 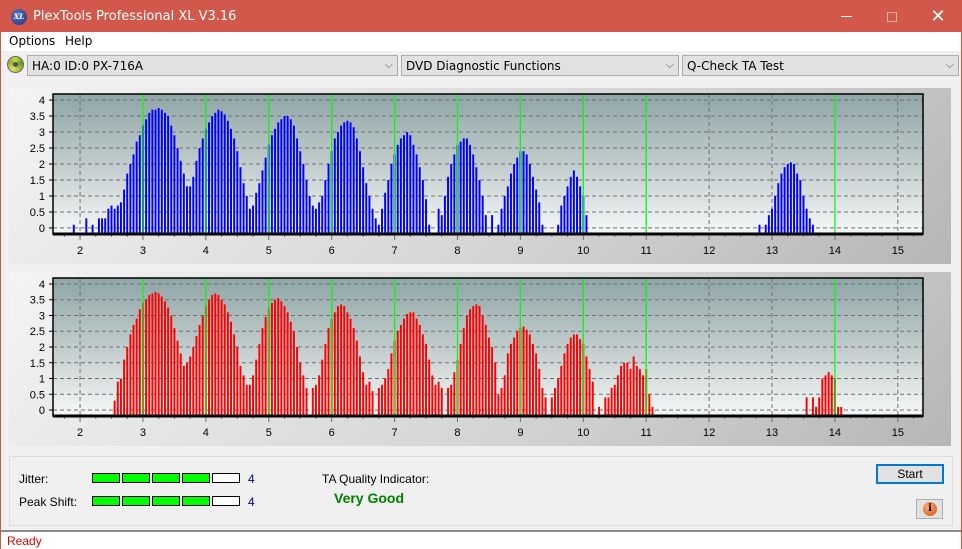 What do you see at coordinates (48, 502) in the screenshot?
I see `peak-shift-label: Peak Shift:` at bounding box center [48, 502].